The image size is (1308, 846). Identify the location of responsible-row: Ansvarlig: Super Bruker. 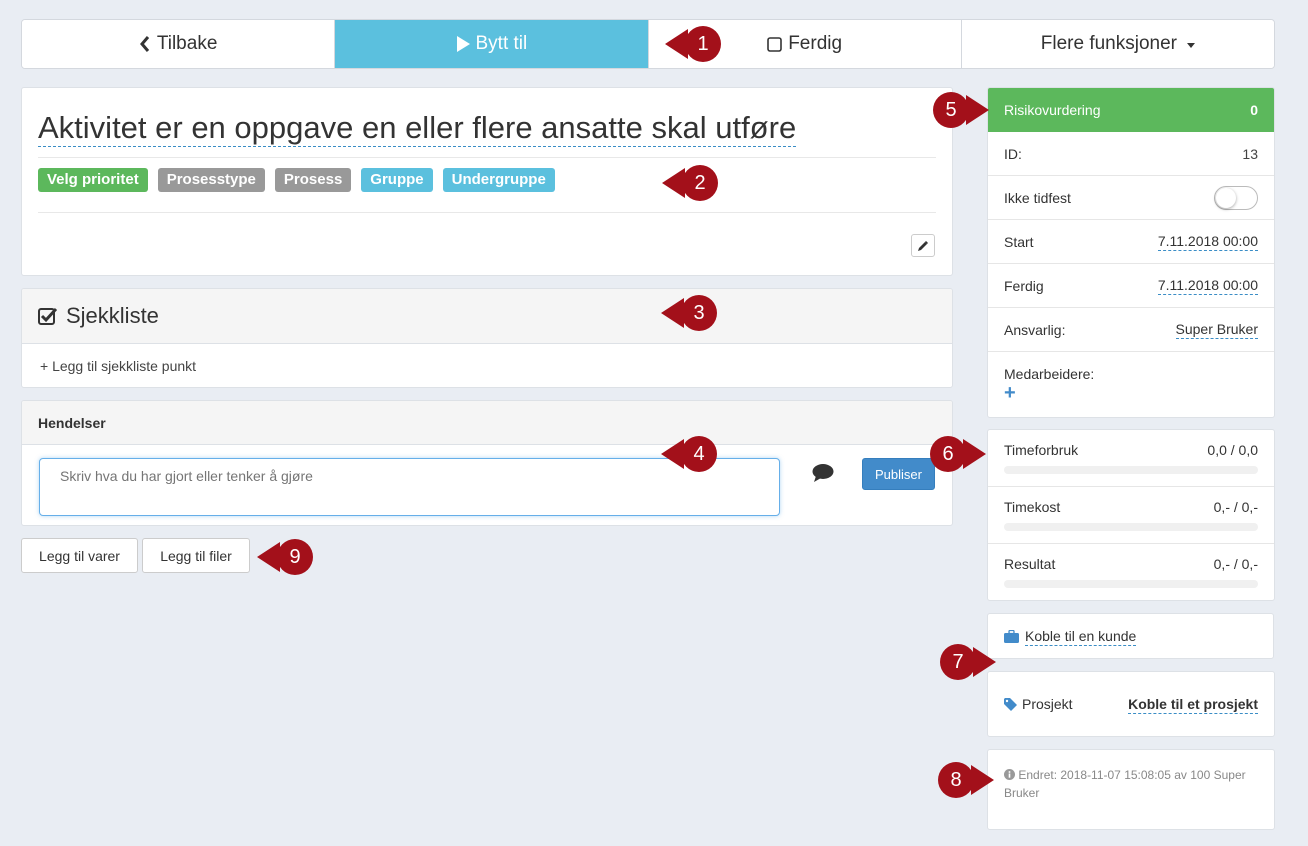
(1131, 330).